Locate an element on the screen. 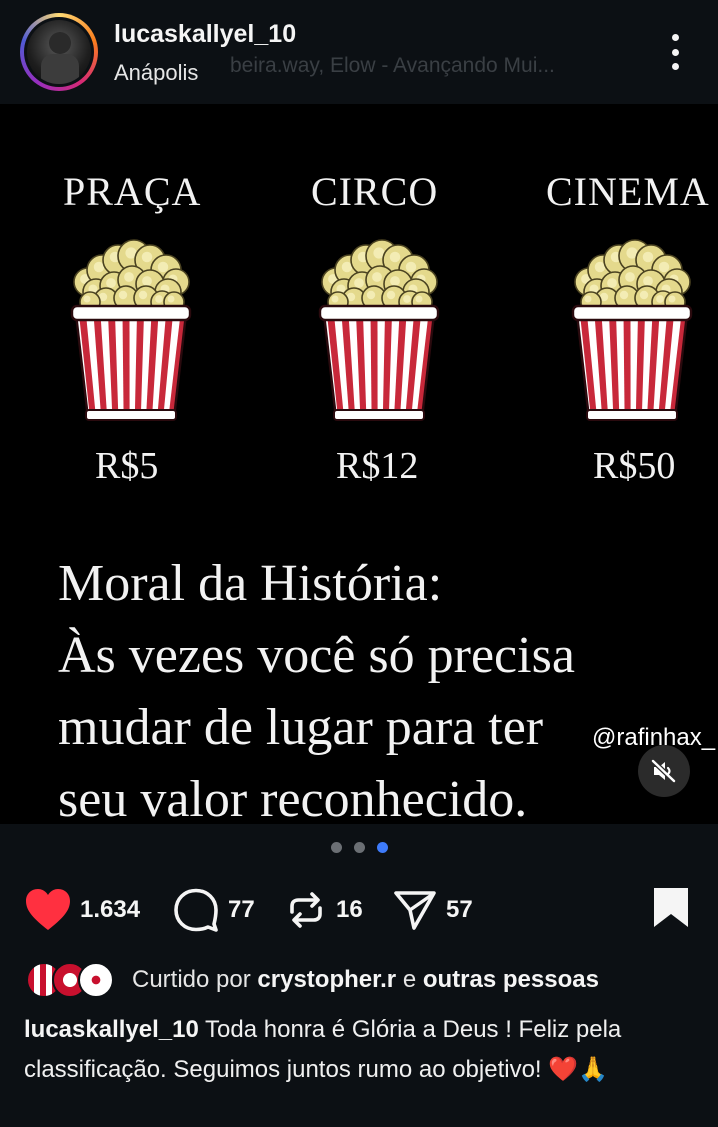 This screenshot has height=1127, width=718. comment-button: 77 is located at coordinates (213, 910).